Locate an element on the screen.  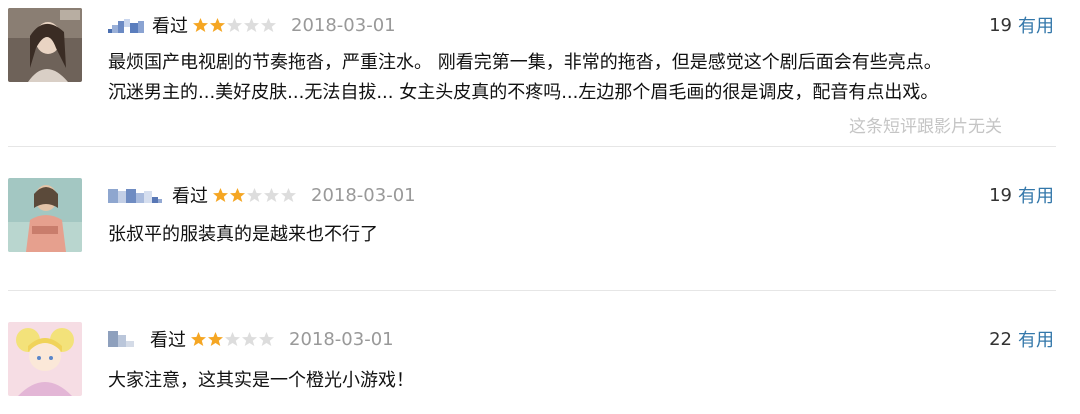
report-irrelevant-link: 这条短评跟影片无关 is located at coordinates (925, 124).